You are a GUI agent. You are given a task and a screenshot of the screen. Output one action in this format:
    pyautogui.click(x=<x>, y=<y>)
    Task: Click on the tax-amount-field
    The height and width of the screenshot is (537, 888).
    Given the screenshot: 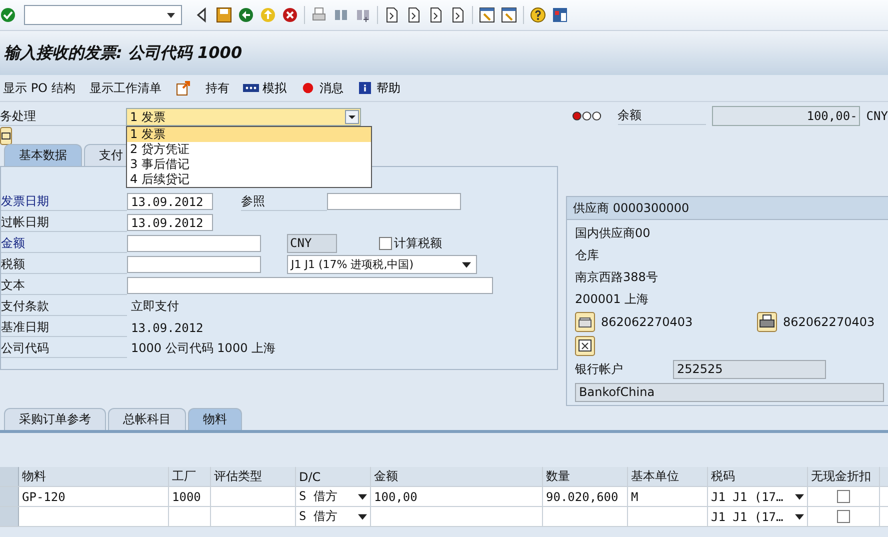 What is the action you would take?
    pyautogui.click(x=194, y=264)
    